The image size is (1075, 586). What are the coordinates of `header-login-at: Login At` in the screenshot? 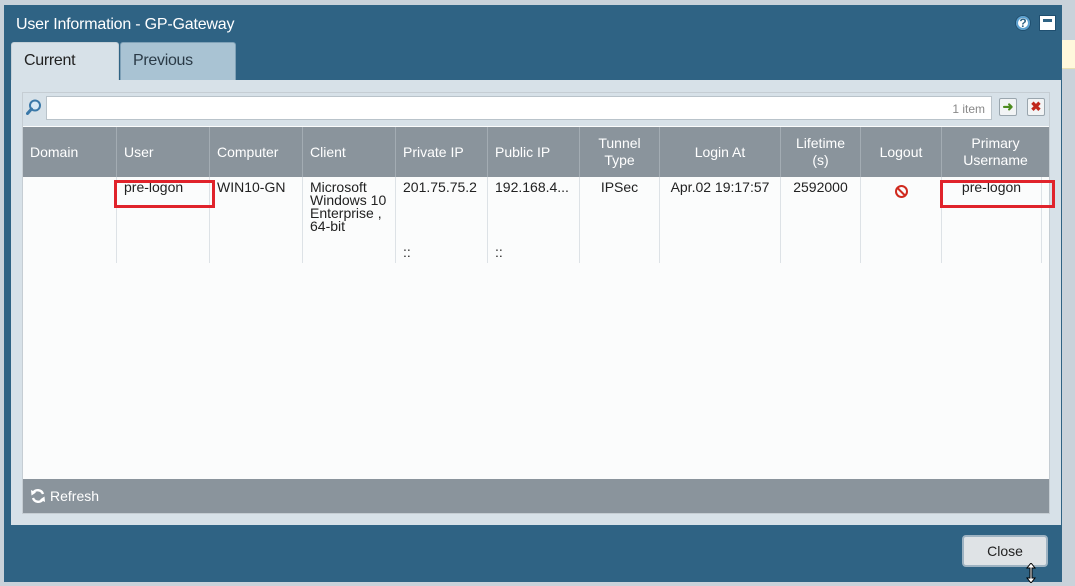 It's located at (720, 152).